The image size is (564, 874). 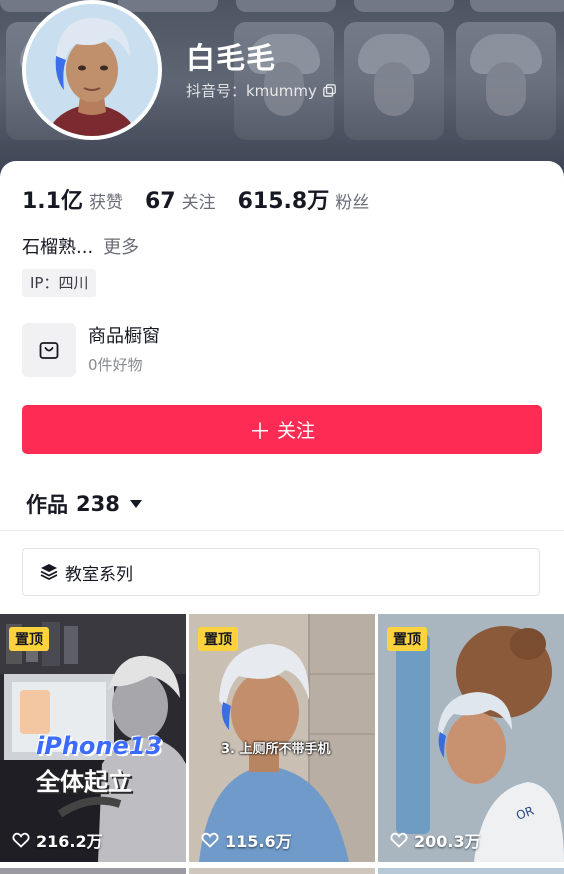 I want to click on nickname: 白毛毛, so click(x=231, y=58).